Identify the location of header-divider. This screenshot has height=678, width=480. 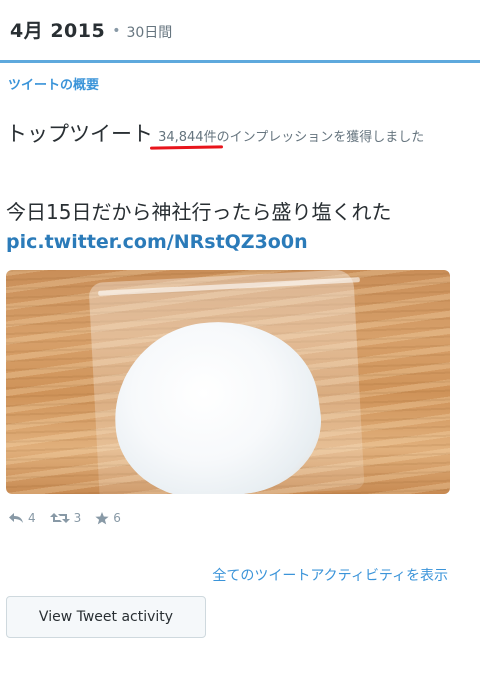
(240, 61).